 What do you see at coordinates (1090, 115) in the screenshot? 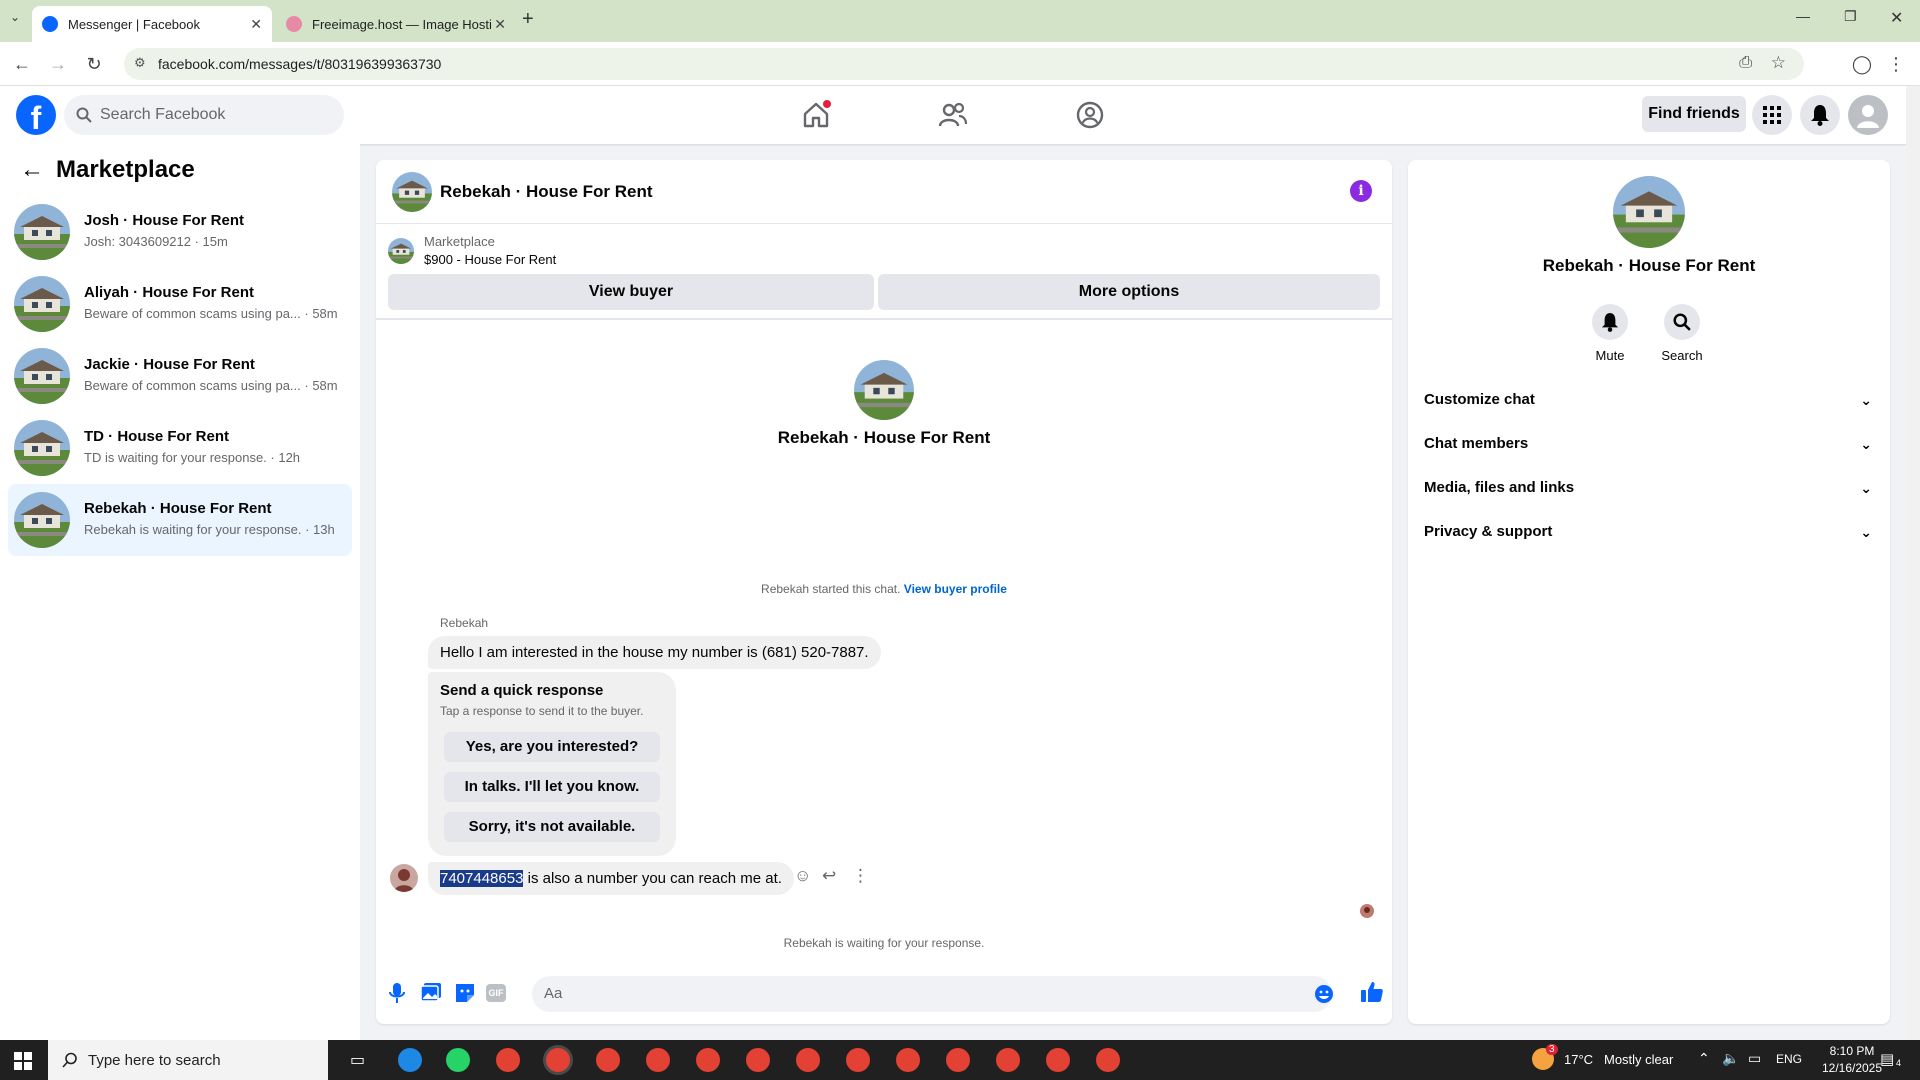
I see `groups-icon` at bounding box center [1090, 115].